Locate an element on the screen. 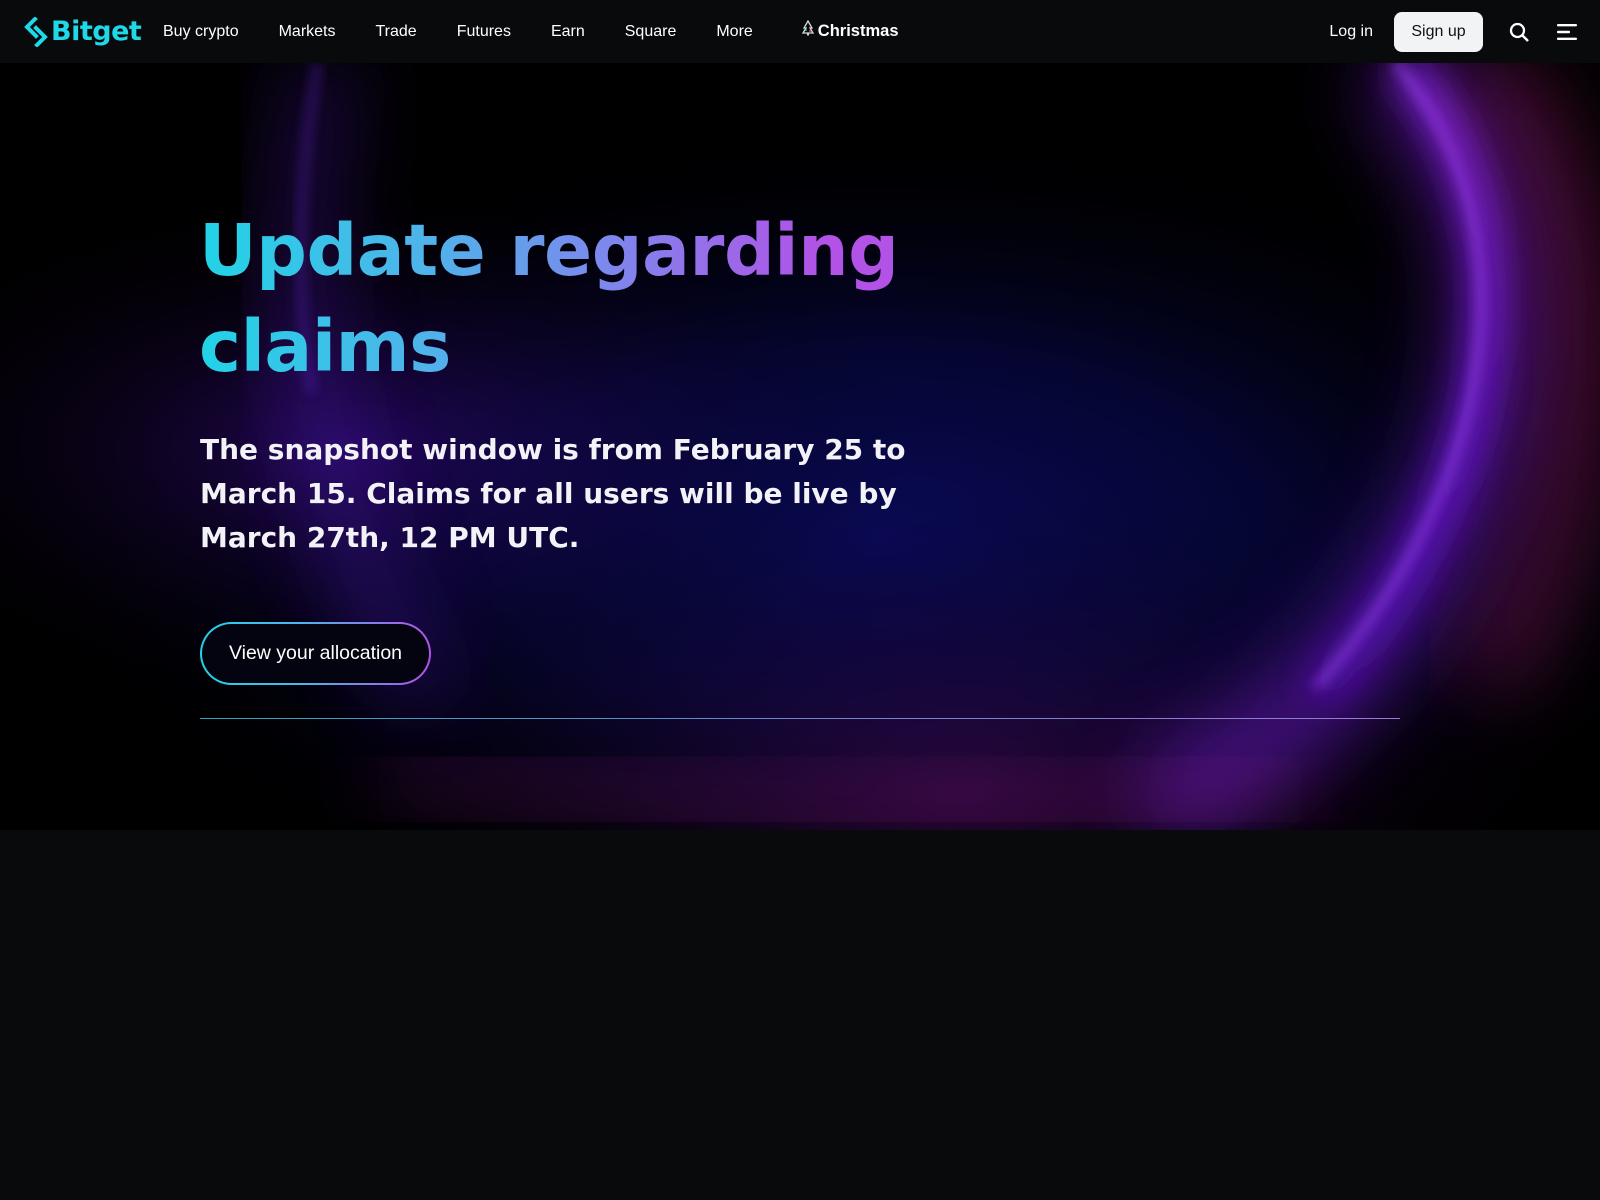 The image size is (1600, 1200). nav-christmas-promo: Christmas is located at coordinates (850, 31).